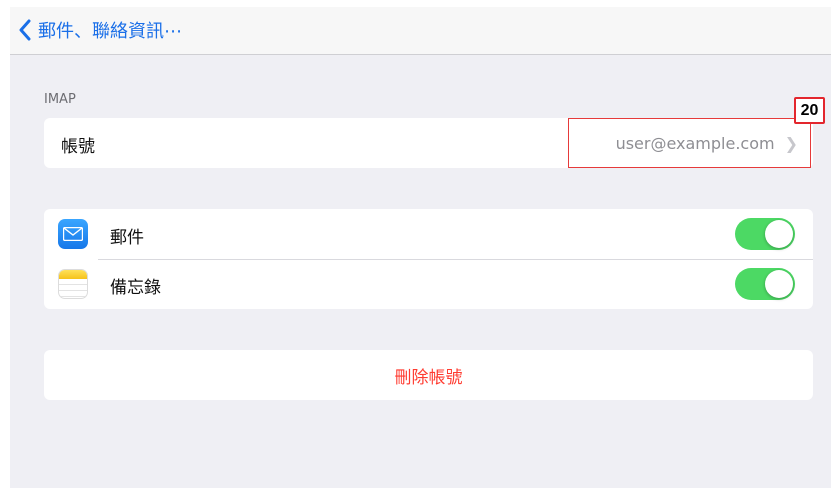  Describe the element at coordinates (809, 110) in the screenshot. I see `annotation-badge: 20` at that location.